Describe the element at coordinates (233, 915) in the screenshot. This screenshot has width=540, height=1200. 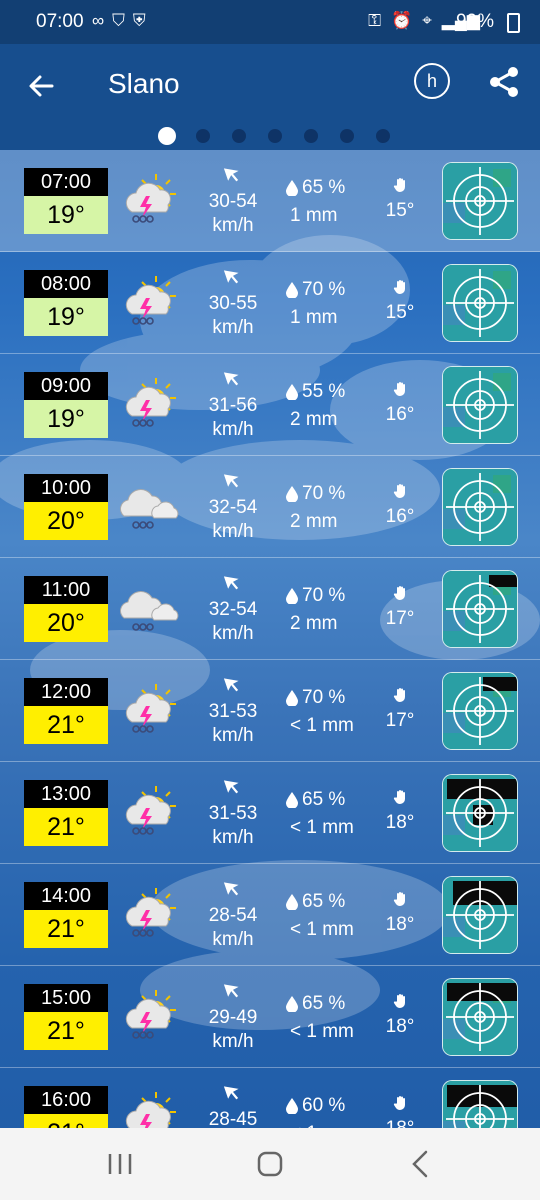
I see `wind-range: 28-54` at that location.